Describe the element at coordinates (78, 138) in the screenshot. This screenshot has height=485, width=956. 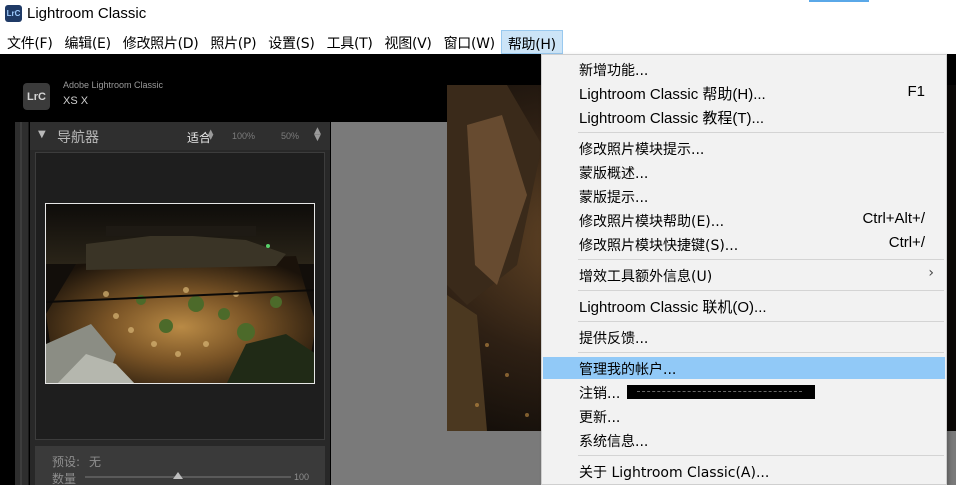
I see `navigator-title: 导航器` at that location.